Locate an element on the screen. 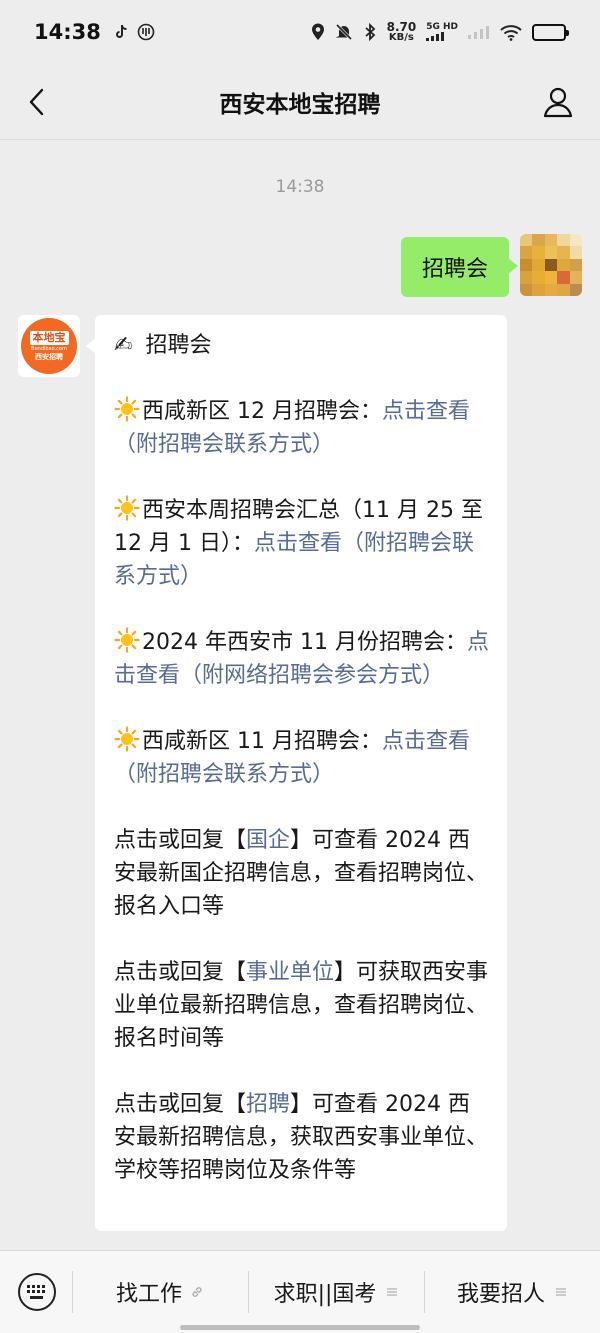 The image size is (600, 1333). reply-keyword-link: 国企 is located at coordinates (268, 840).